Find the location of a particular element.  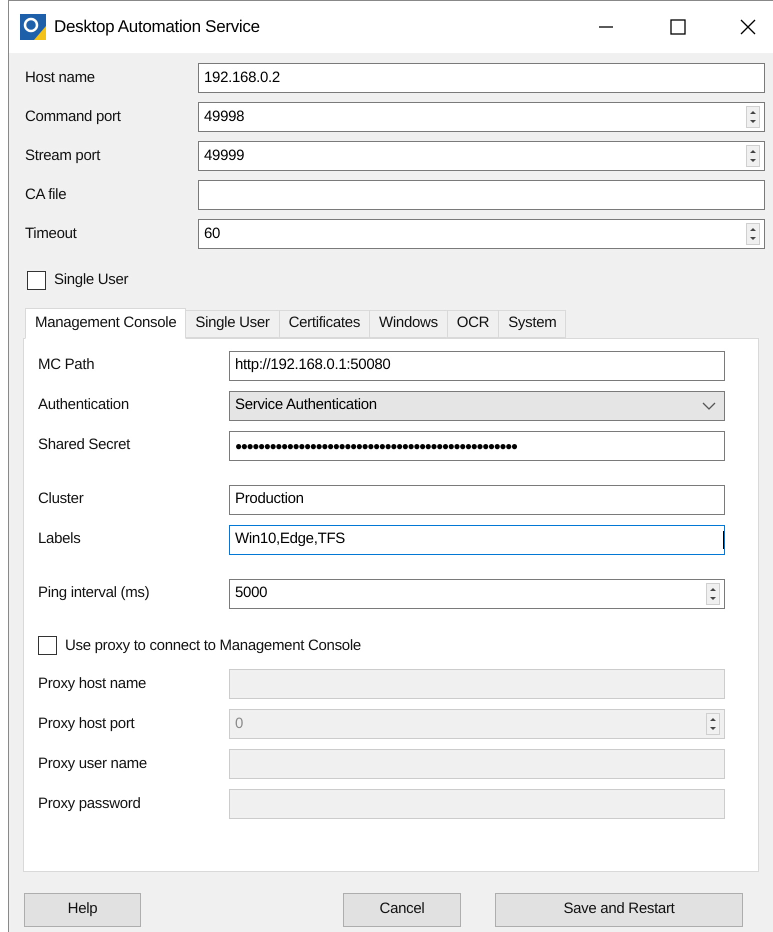

window-title: Desktop Automation Service is located at coordinates (157, 27).